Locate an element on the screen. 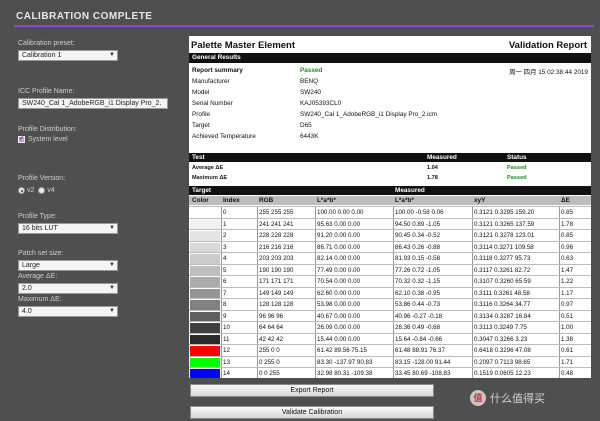 Image resolution: width=600 pixels, height=421 pixels. cell-xyy: 0.3113 0.3249 7.75 is located at coordinates (500, 327).